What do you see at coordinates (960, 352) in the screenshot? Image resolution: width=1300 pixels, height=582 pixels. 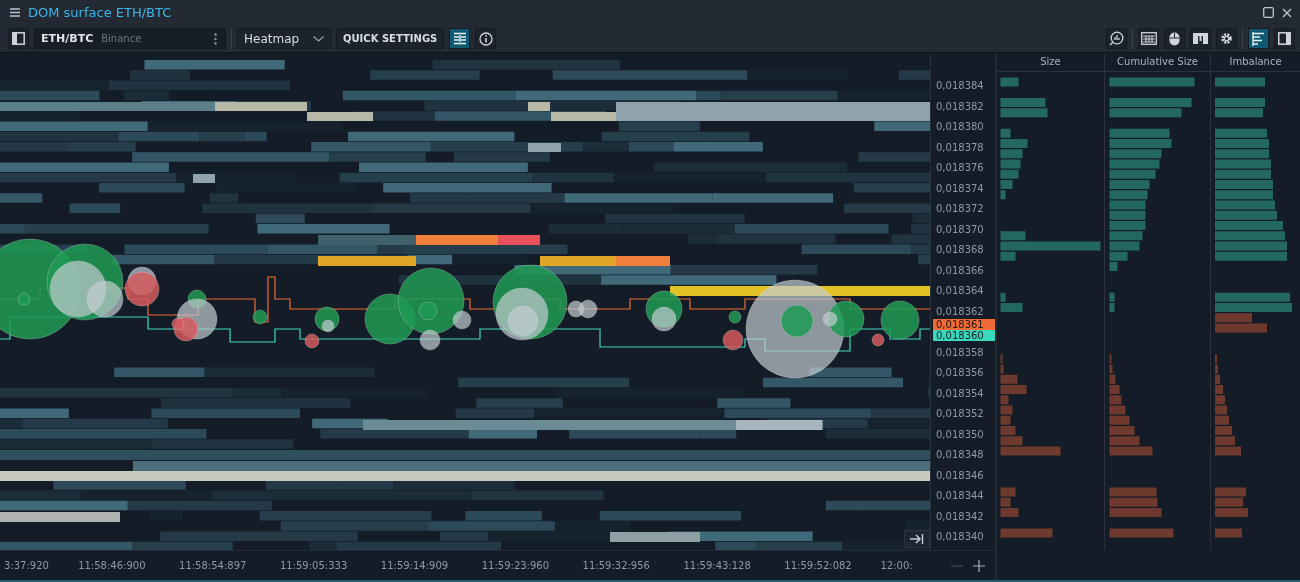 I see `price-label: 0,018358` at bounding box center [960, 352].